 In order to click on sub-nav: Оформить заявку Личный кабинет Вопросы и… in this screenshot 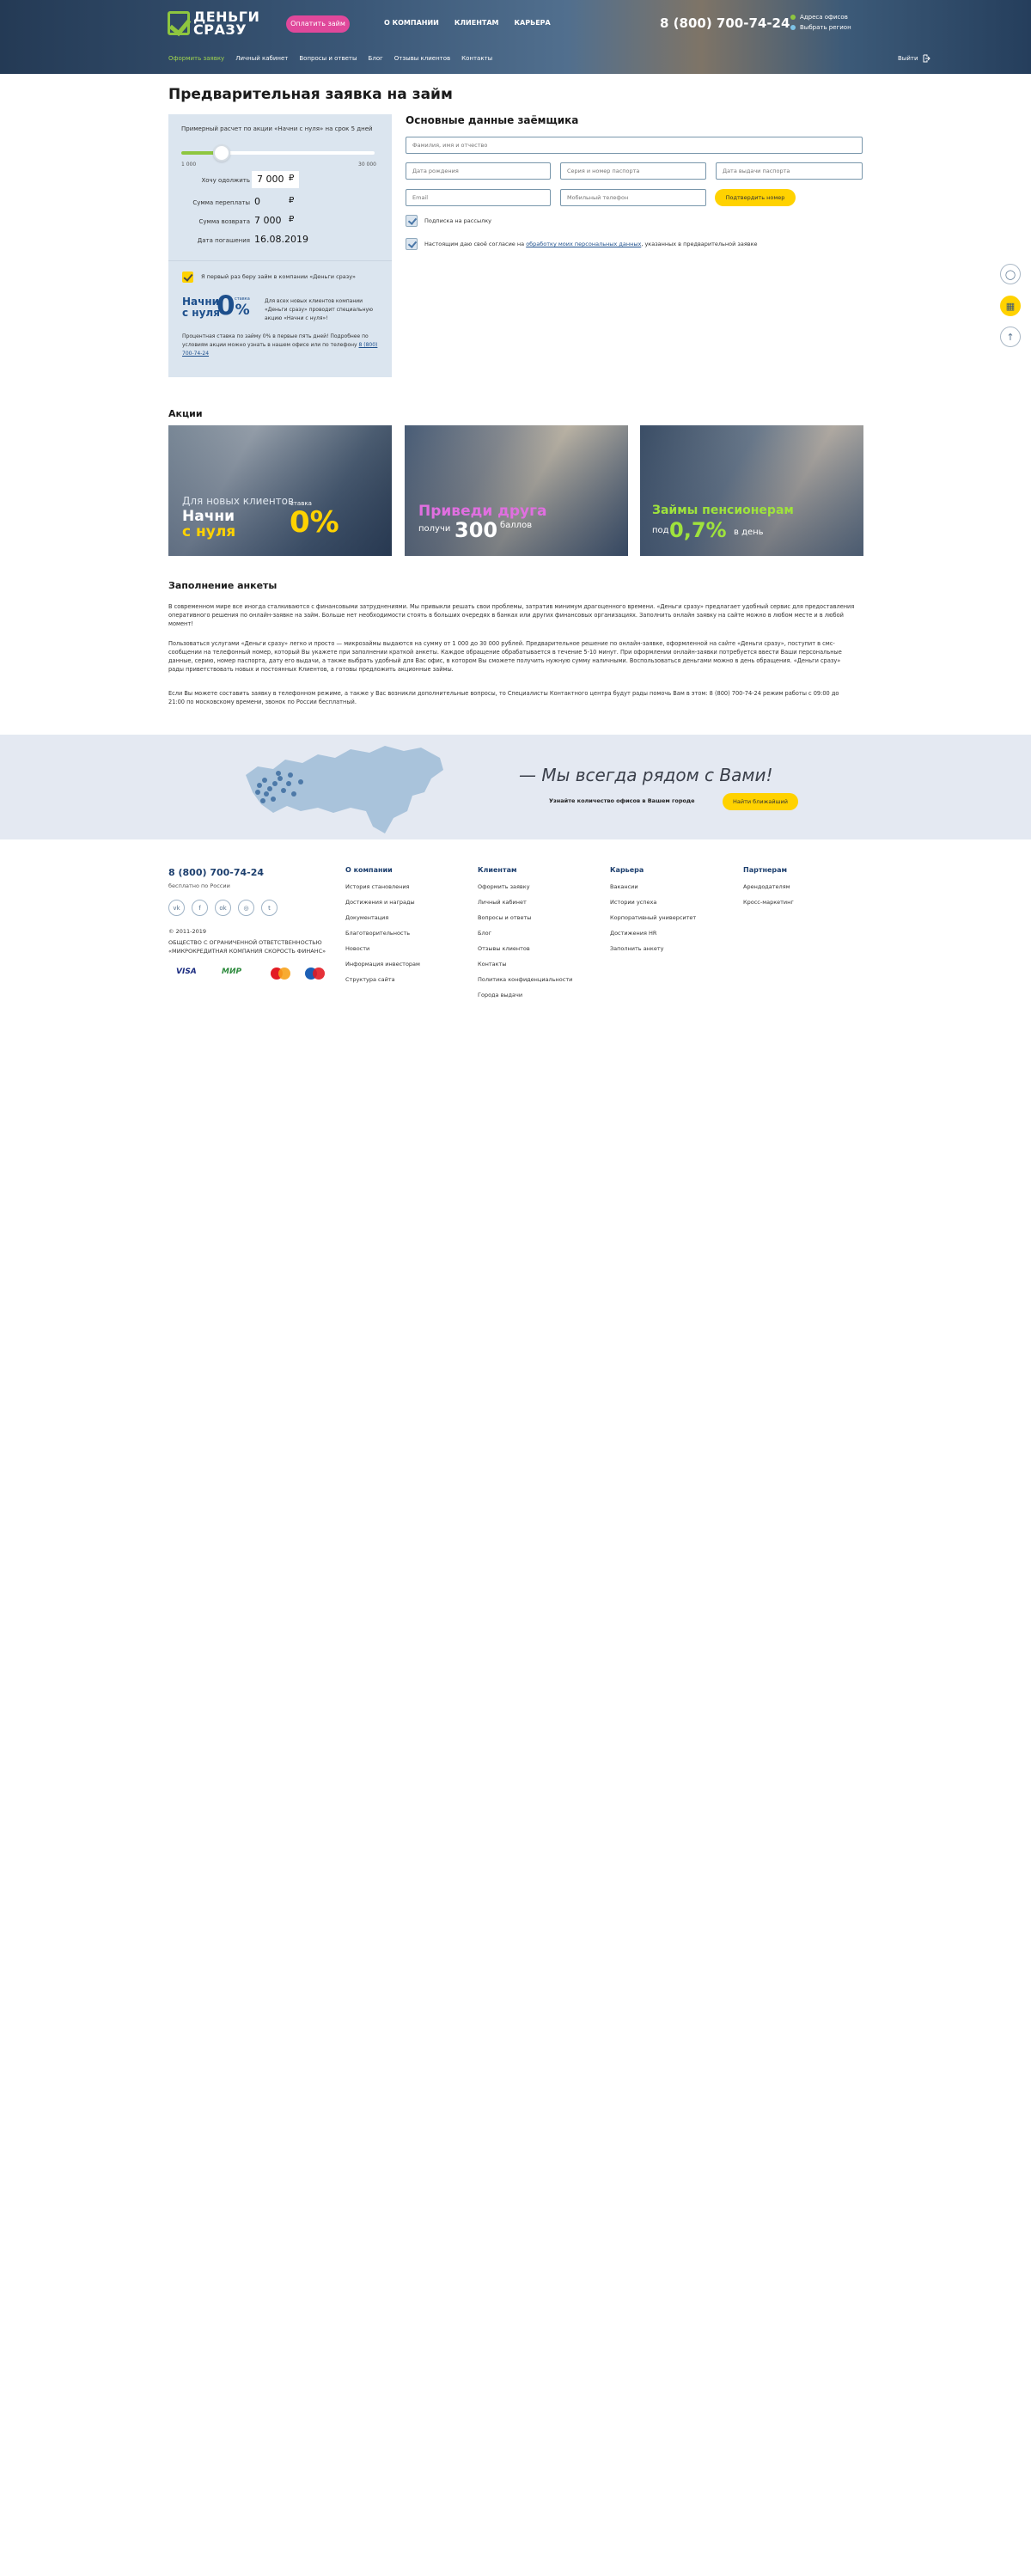, I will do `click(330, 58)`.